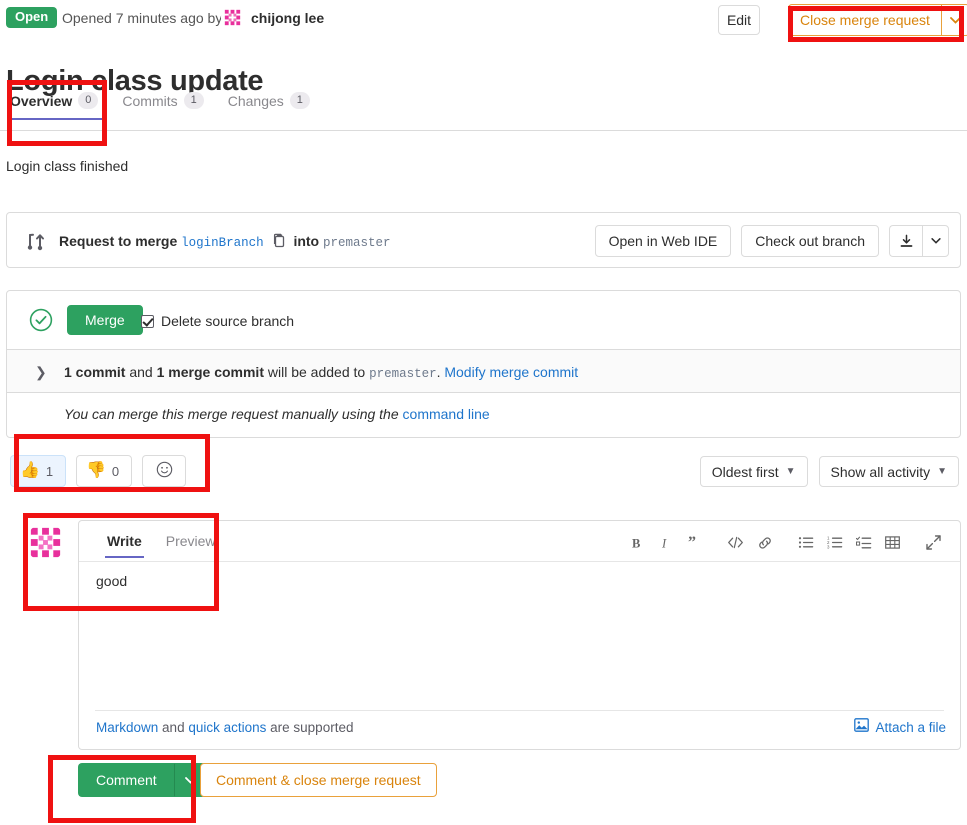 The image size is (967, 825). Describe the element at coordinates (41, 320) in the screenshot. I see `merge-status-check-icon` at that location.